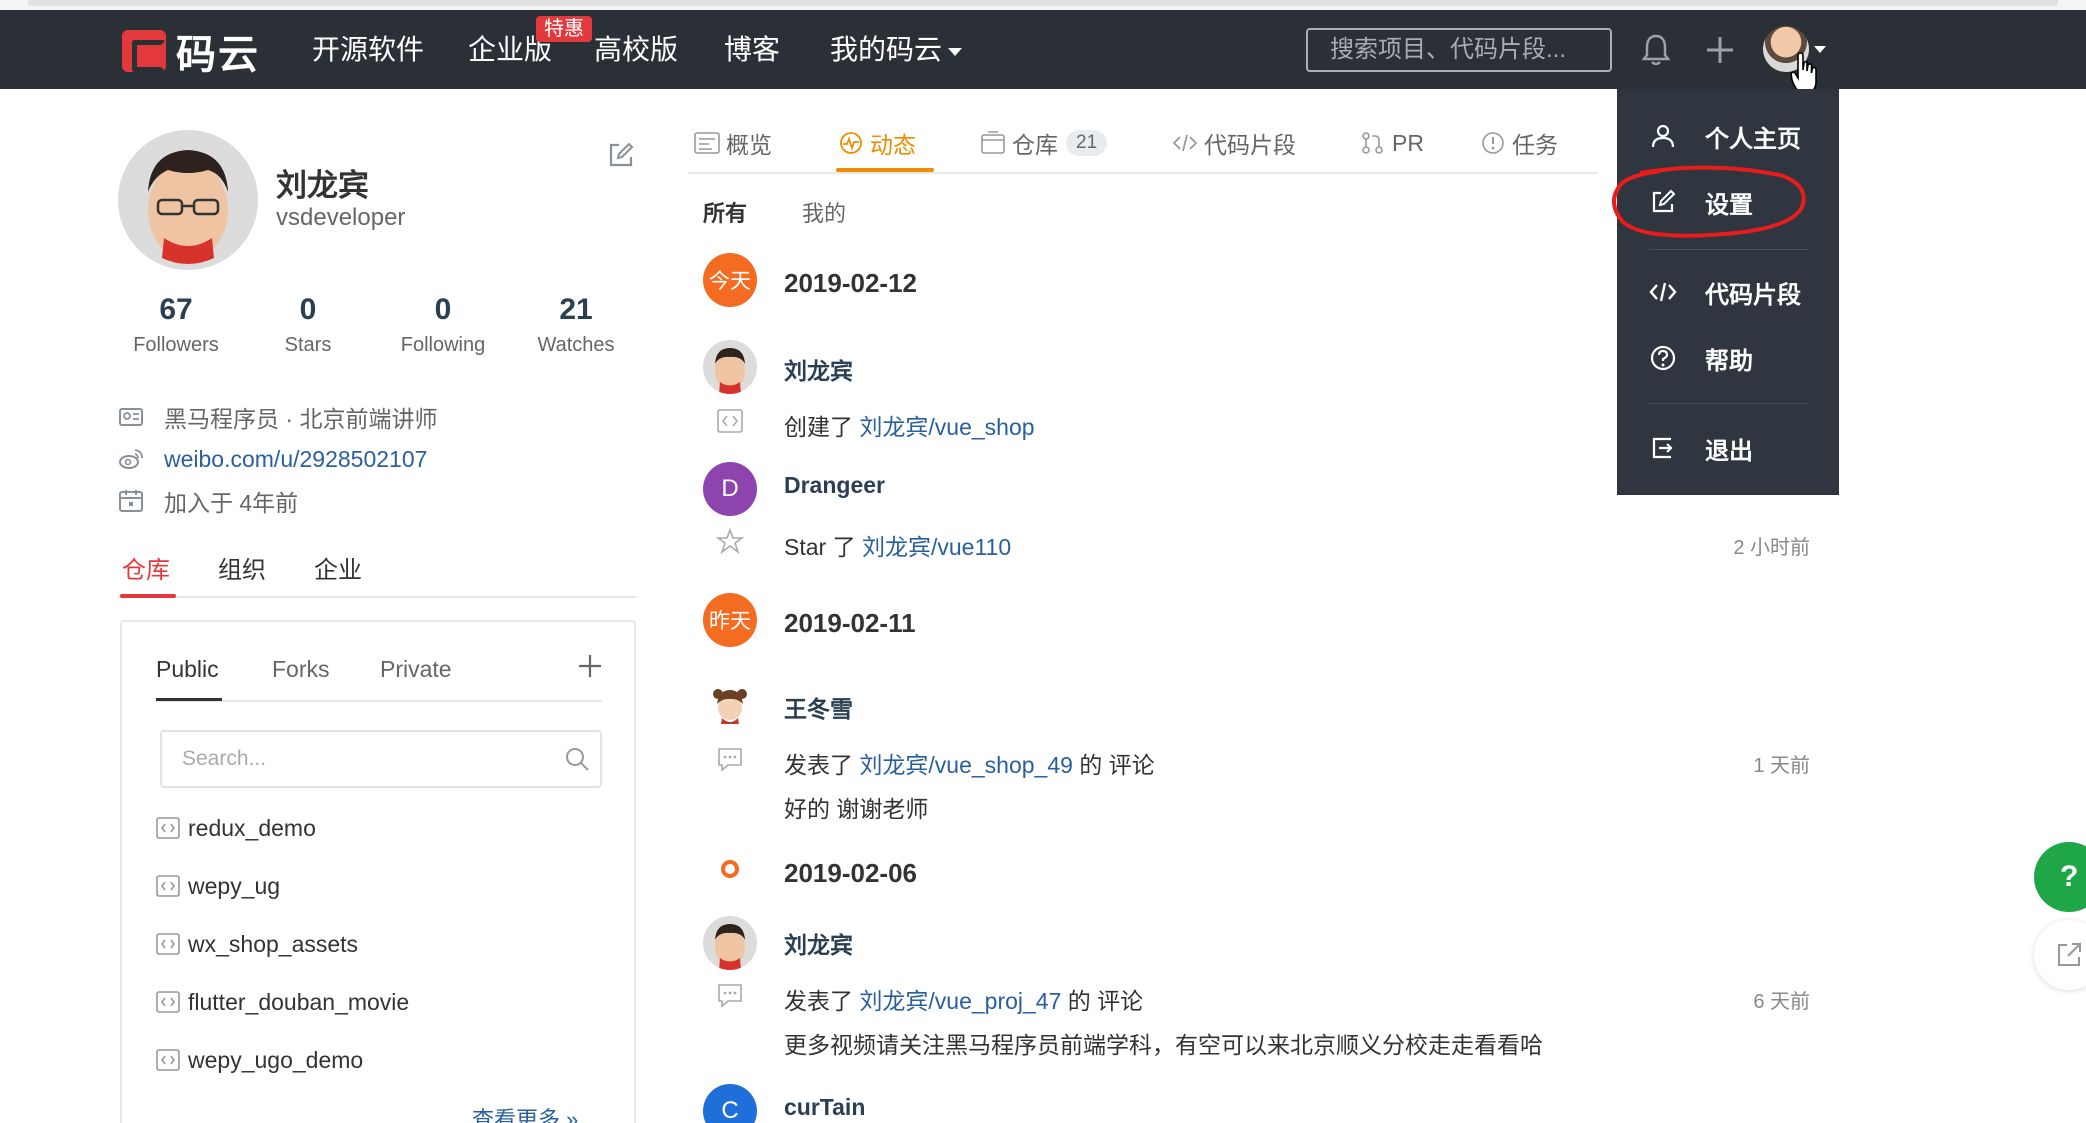  I want to click on nav-open-source: 开源软件, so click(368, 50).